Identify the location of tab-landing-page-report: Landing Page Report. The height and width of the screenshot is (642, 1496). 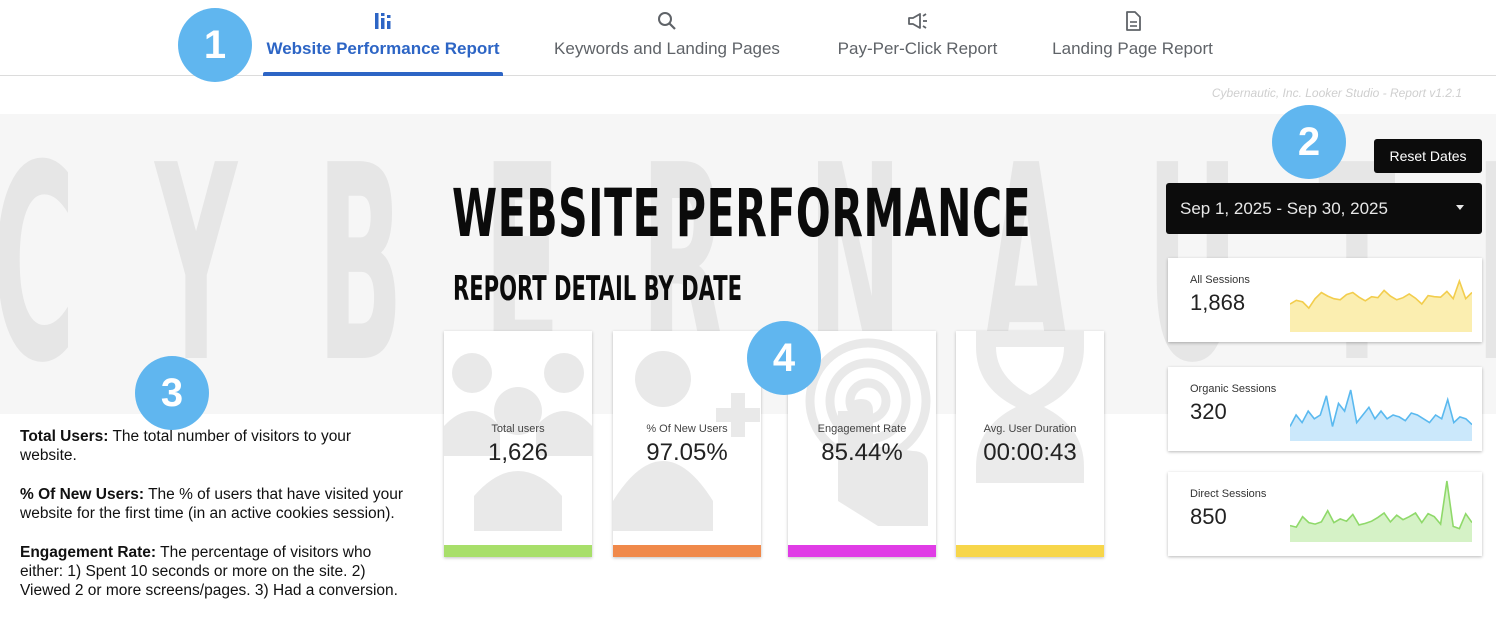
(1132, 38).